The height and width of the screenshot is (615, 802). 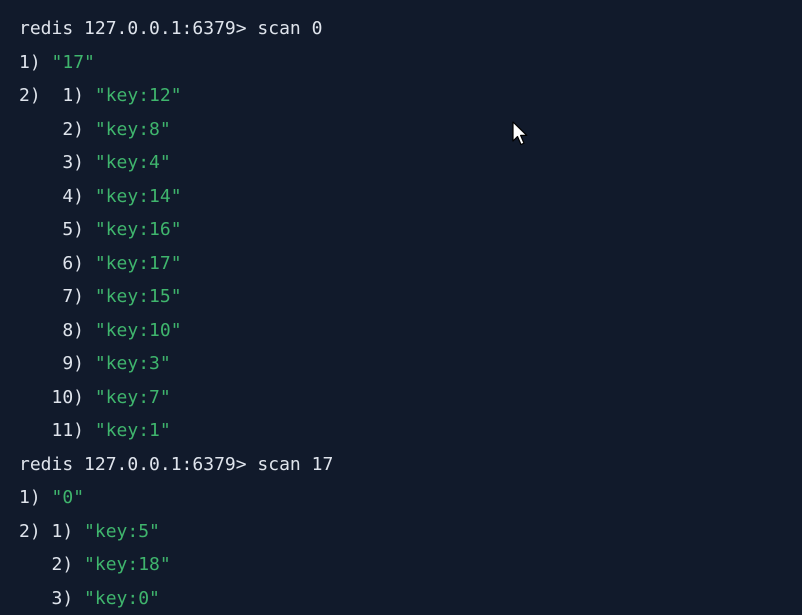 What do you see at coordinates (410, 565) in the screenshot?
I see `output-line: 2) "key:18"` at bounding box center [410, 565].